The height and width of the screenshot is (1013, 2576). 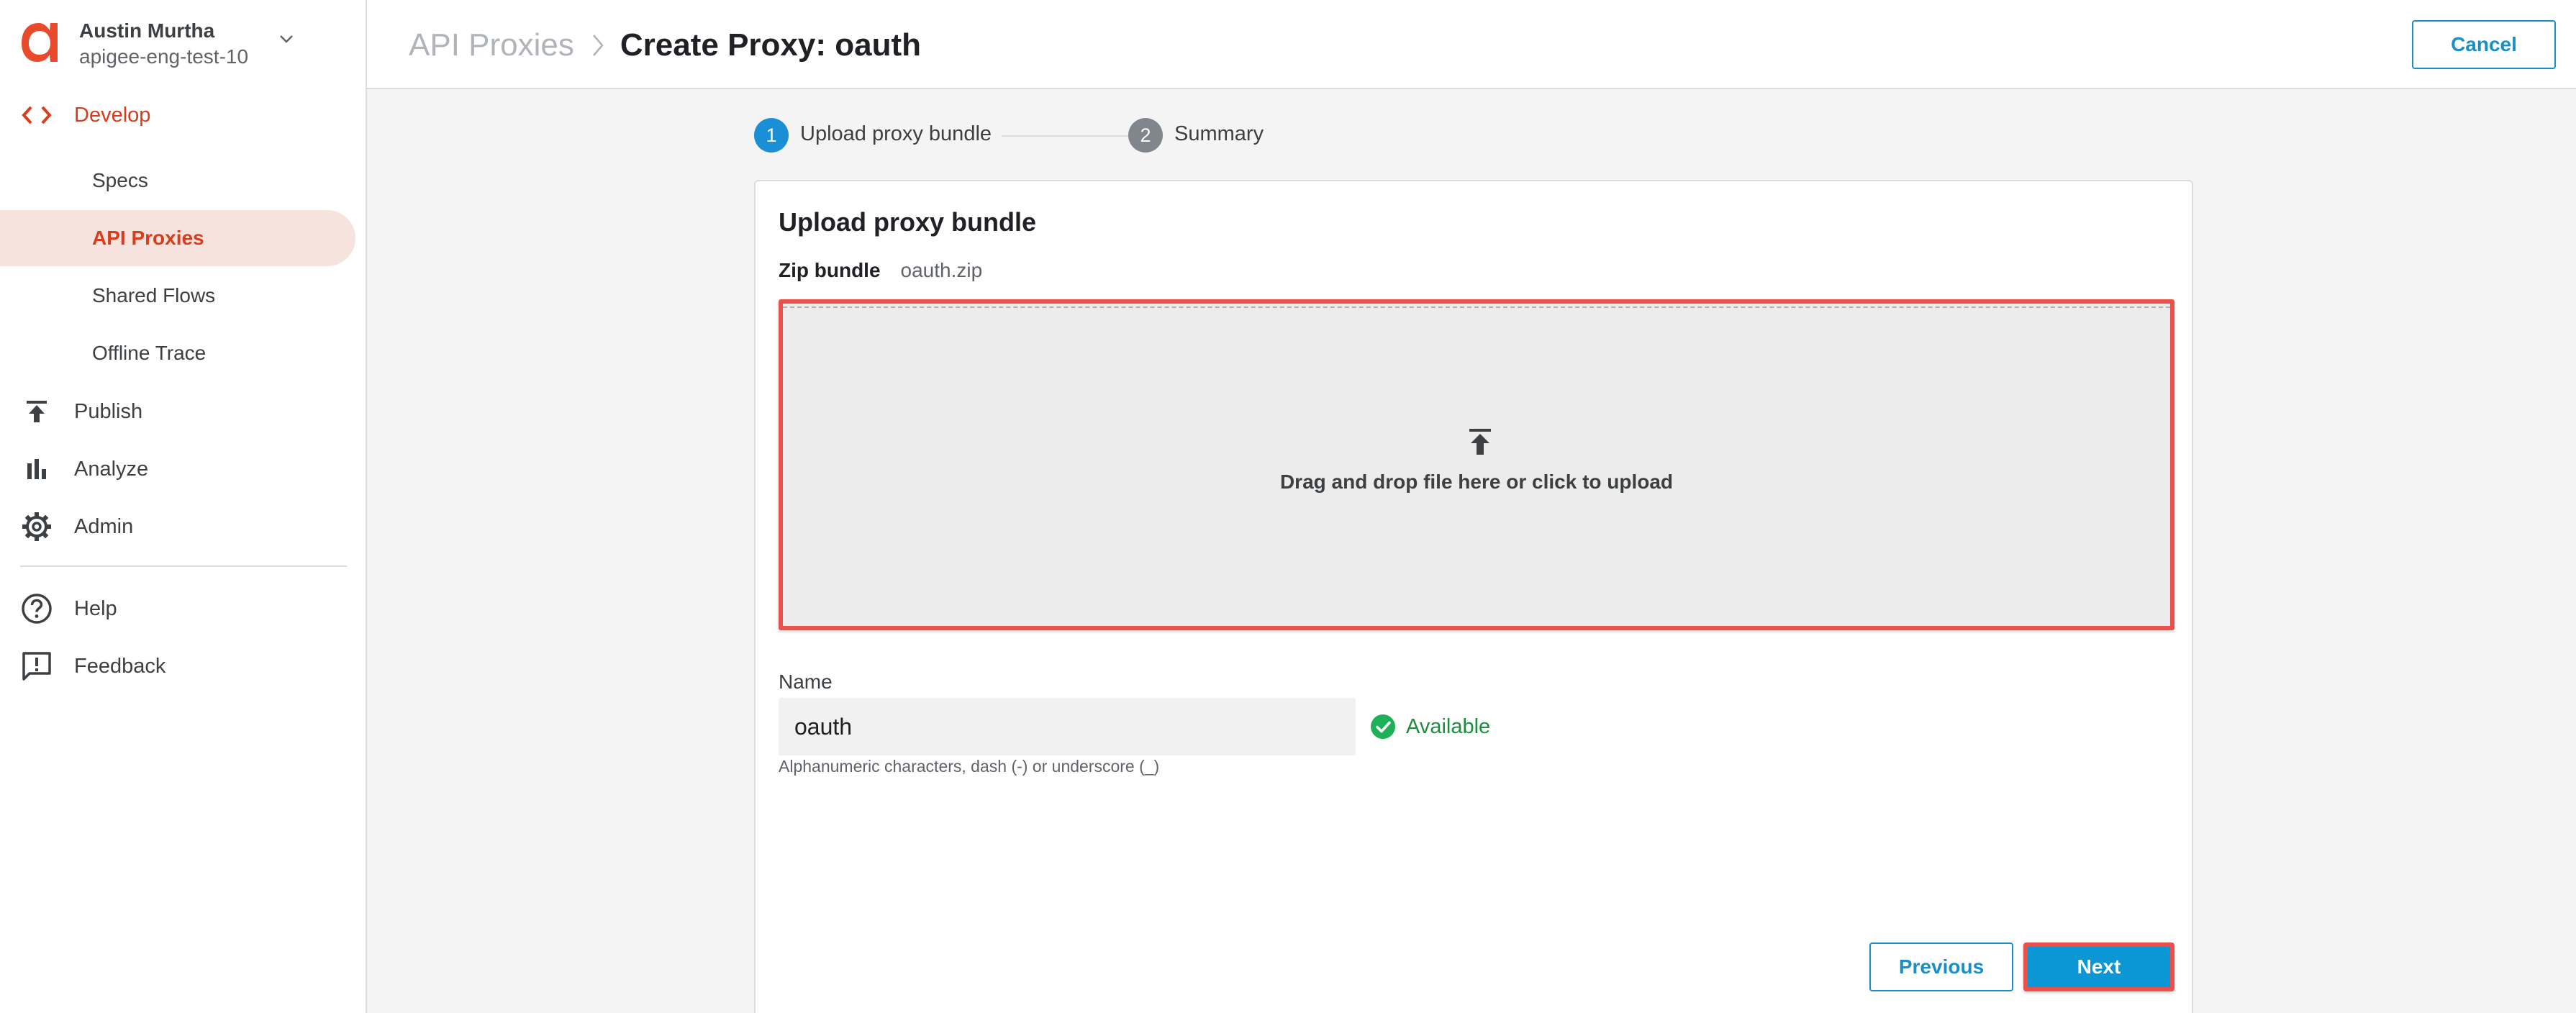 What do you see at coordinates (491, 45) in the screenshot?
I see `breadcrumb-api-proxies-link: API Proxies` at bounding box center [491, 45].